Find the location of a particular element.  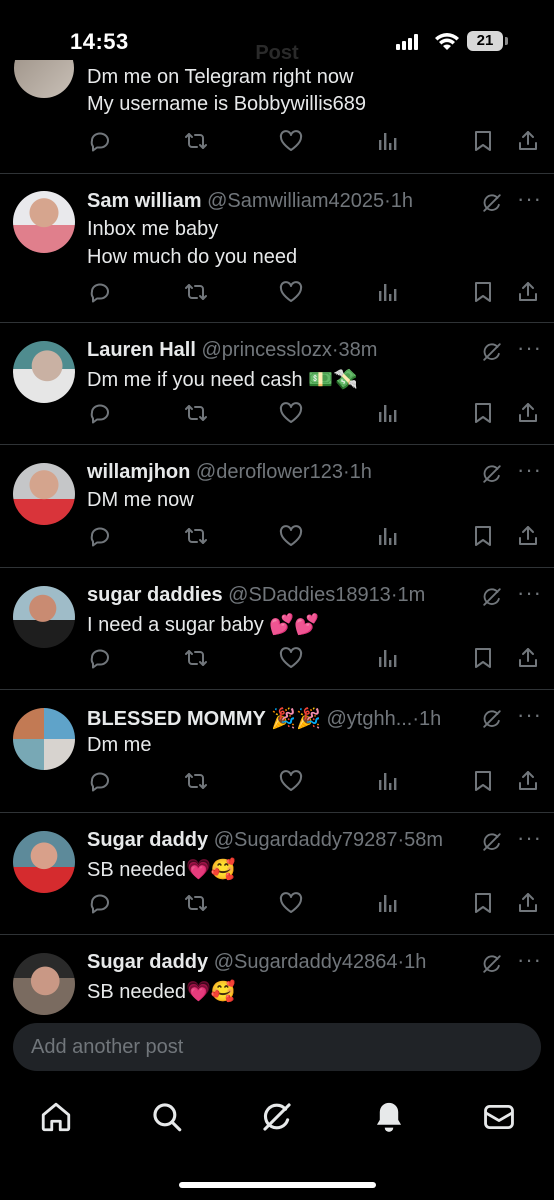

author-name: sugar daddies is located at coordinates (155, 595).